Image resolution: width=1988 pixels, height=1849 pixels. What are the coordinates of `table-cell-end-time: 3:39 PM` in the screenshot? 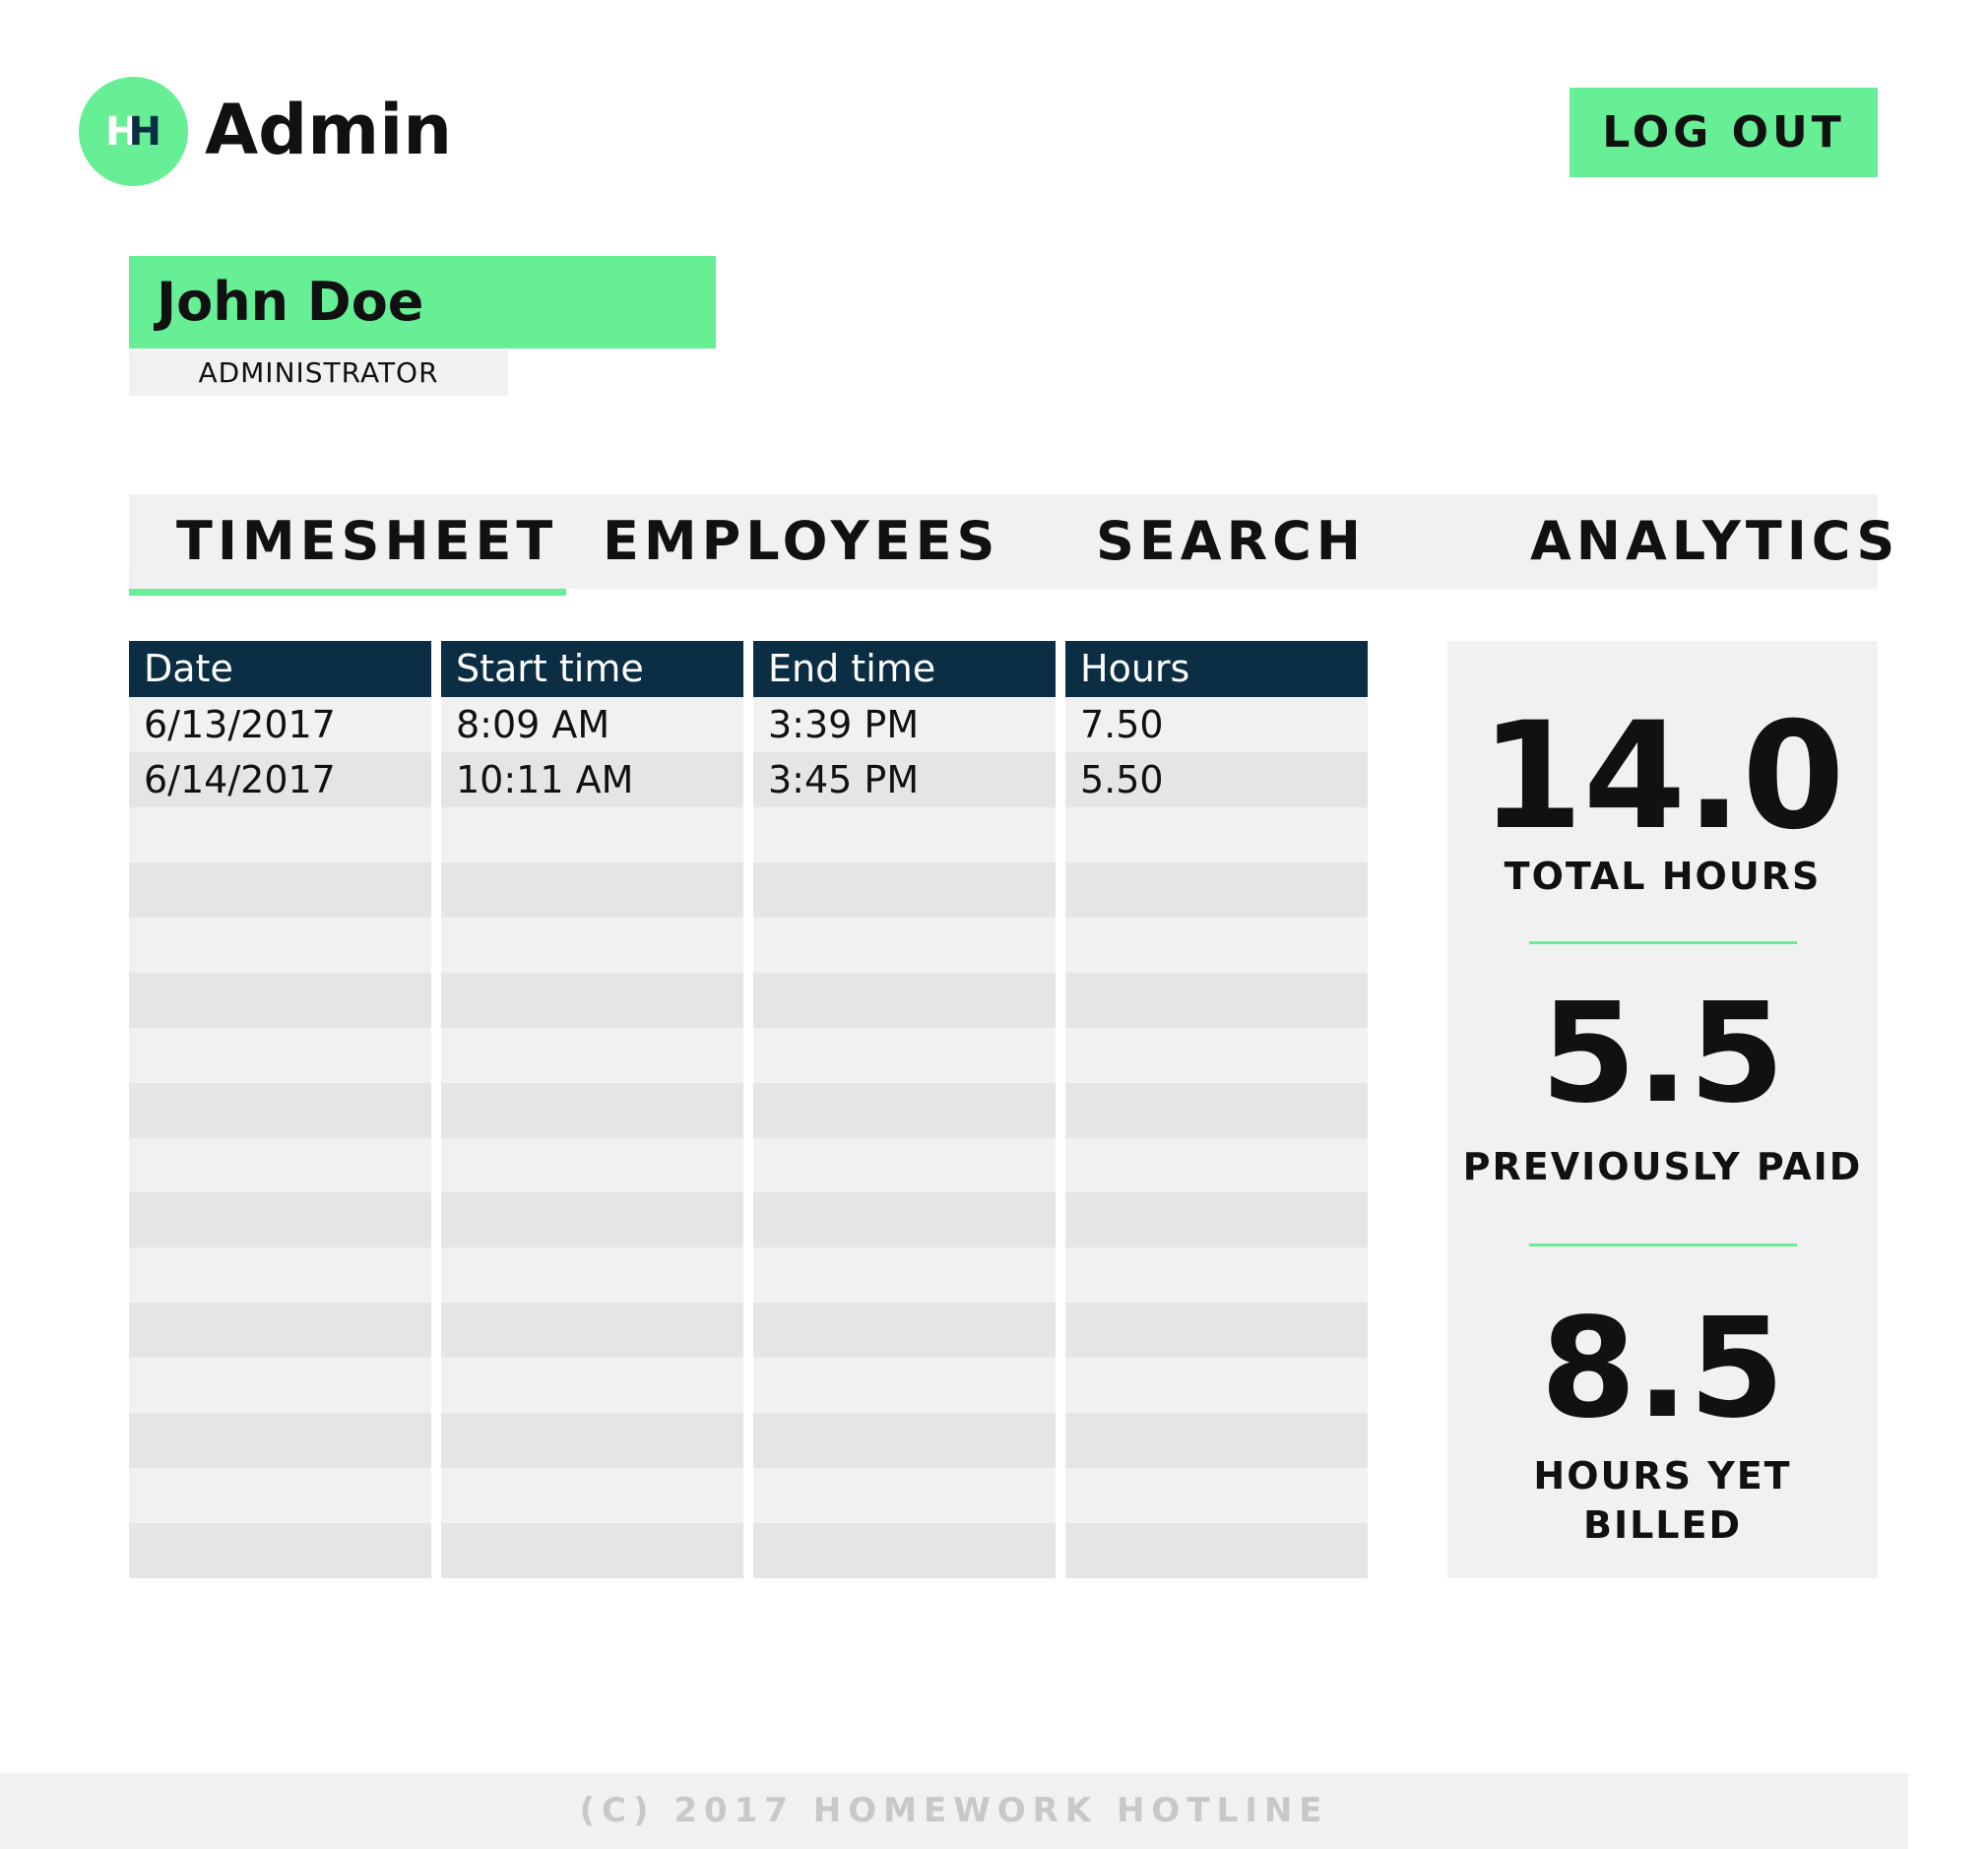 It's located at (904, 724).